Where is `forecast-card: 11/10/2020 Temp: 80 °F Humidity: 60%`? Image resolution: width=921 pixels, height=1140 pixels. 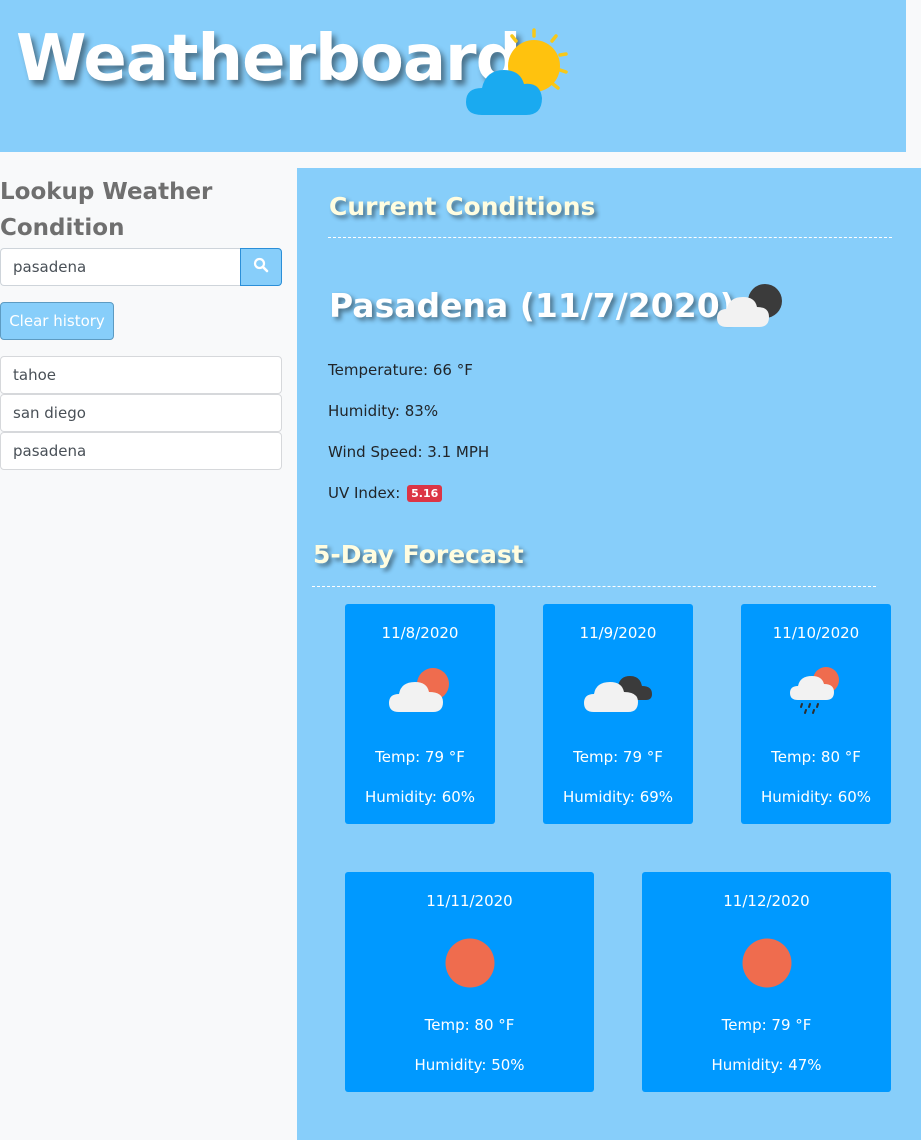
forecast-card: 11/10/2020 Temp: 80 °F Humidity: 60% is located at coordinates (816, 714).